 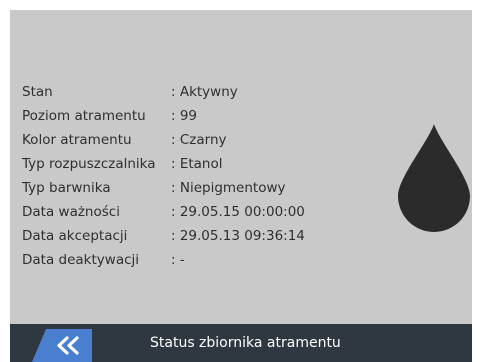 I want to click on ink-color-label: Kolor atramentu, so click(x=77, y=140).